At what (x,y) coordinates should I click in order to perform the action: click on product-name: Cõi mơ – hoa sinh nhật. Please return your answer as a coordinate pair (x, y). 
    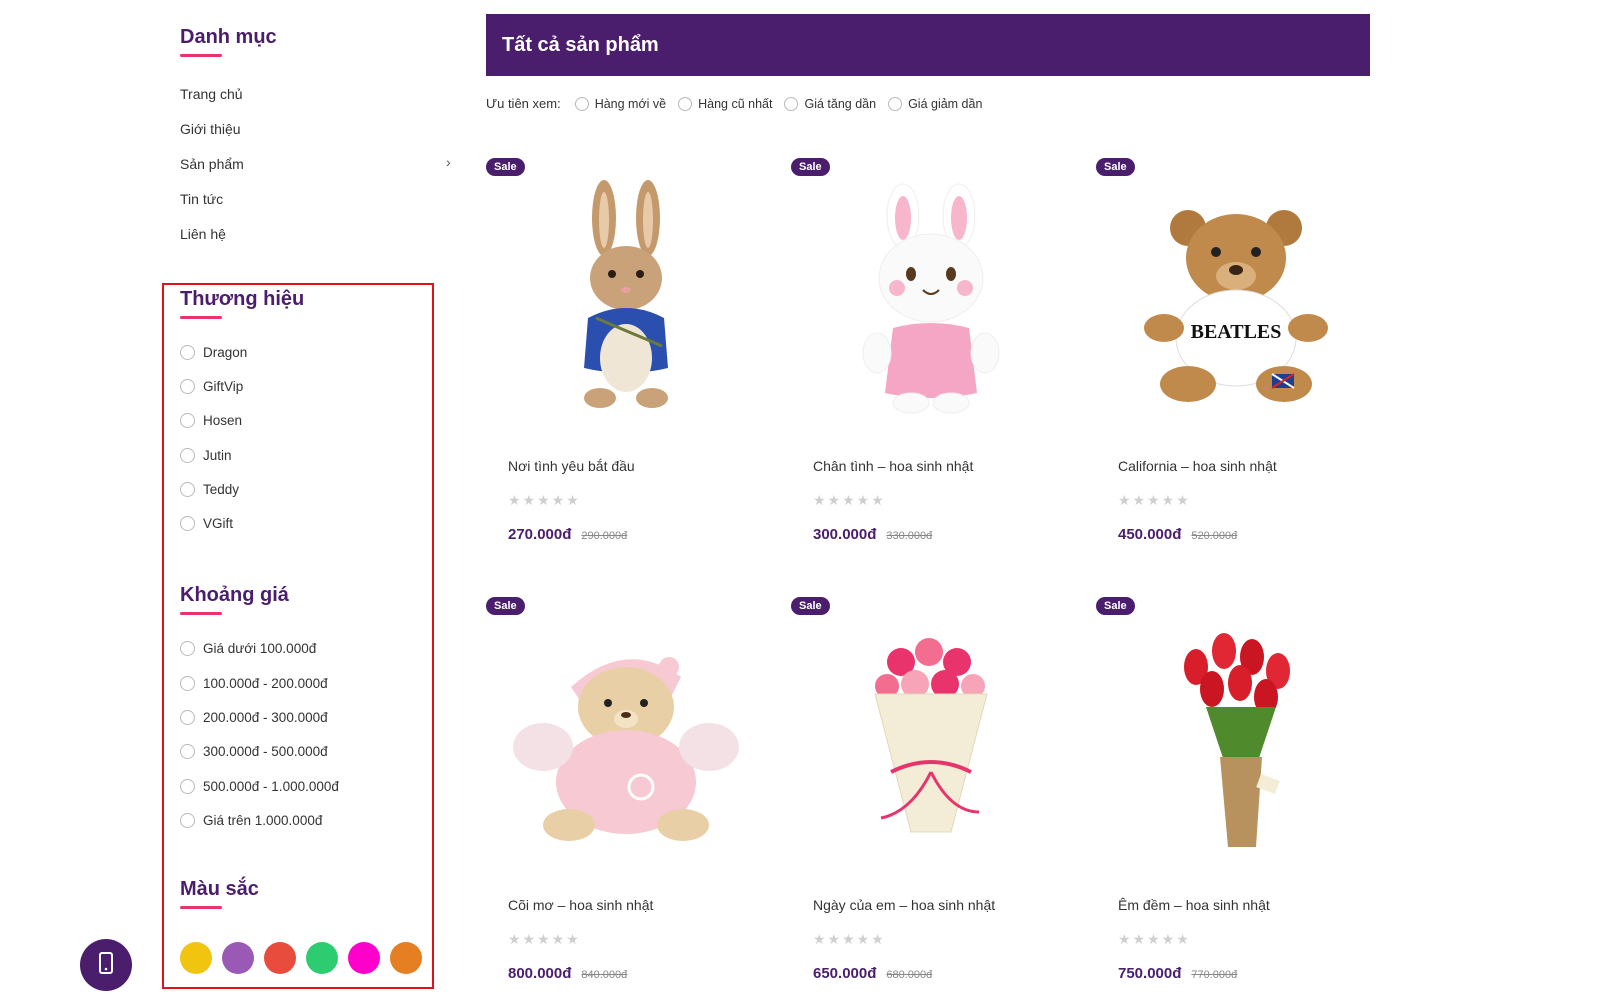
    Looking at the image, I should click on (580, 905).